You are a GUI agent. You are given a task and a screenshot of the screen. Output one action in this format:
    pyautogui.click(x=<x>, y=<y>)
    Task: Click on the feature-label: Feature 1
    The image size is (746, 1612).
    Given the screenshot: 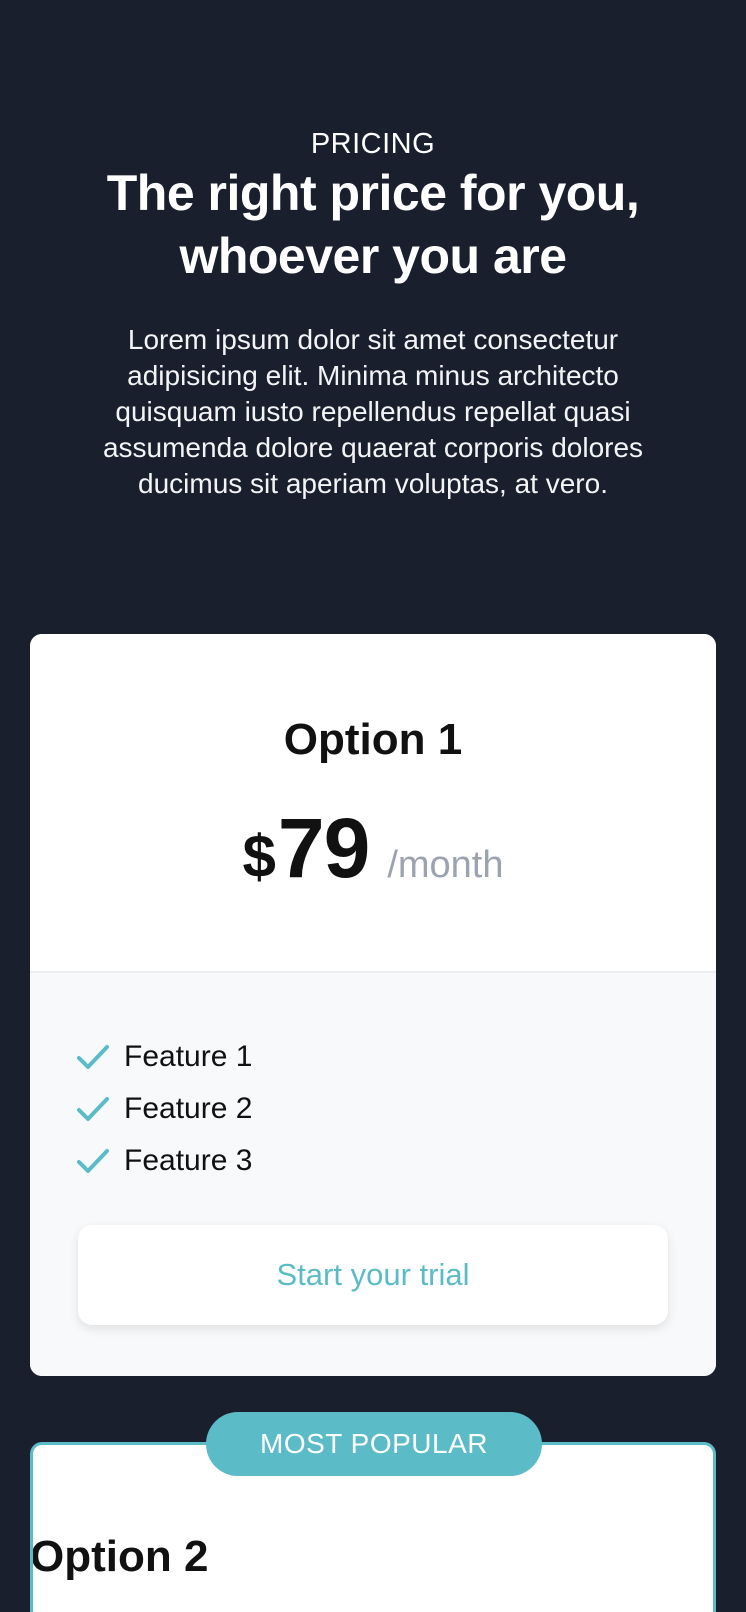 What is the action you would take?
    pyautogui.click(x=188, y=1056)
    